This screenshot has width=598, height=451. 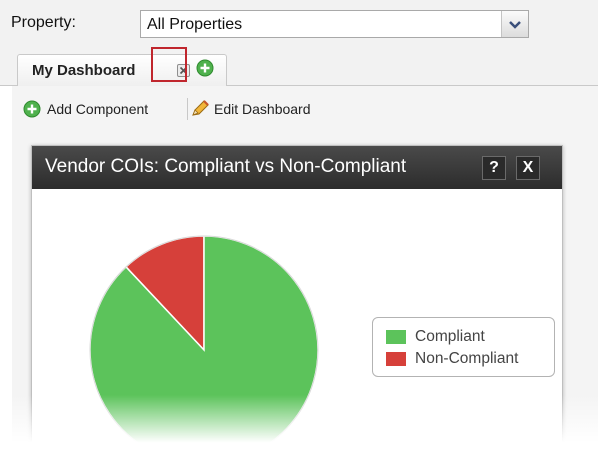 What do you see at coordinates (84, 70) in the screenshot?
I see `tab-label: My Dashboard` at bounding box center [84, 70].